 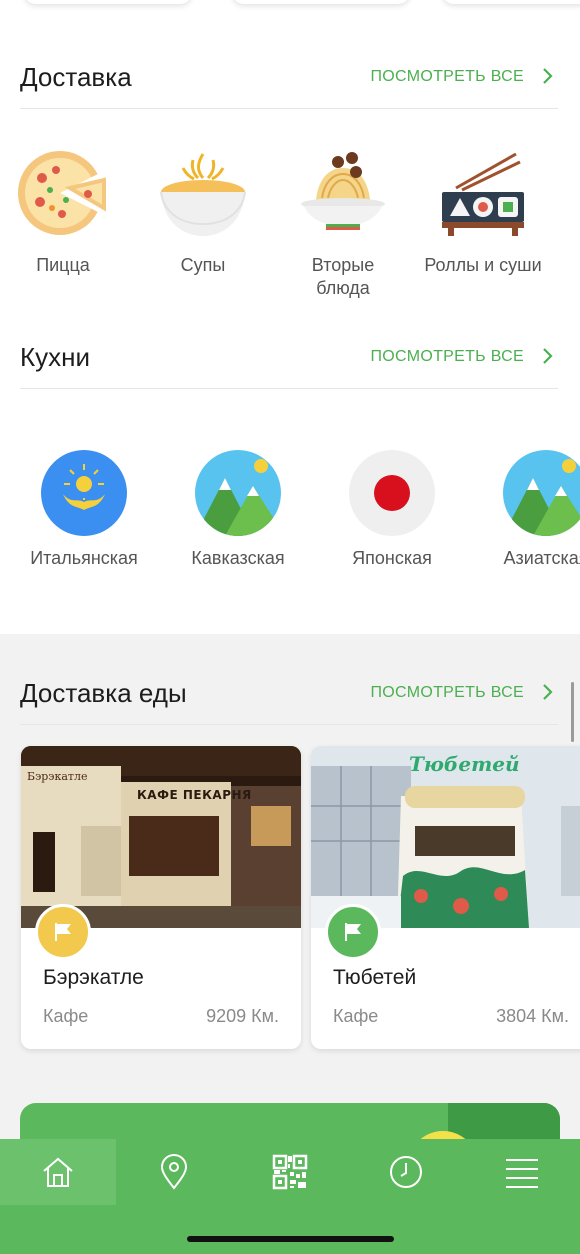 I want to click on category-label-line: блюда, so click(x=343, y=288).